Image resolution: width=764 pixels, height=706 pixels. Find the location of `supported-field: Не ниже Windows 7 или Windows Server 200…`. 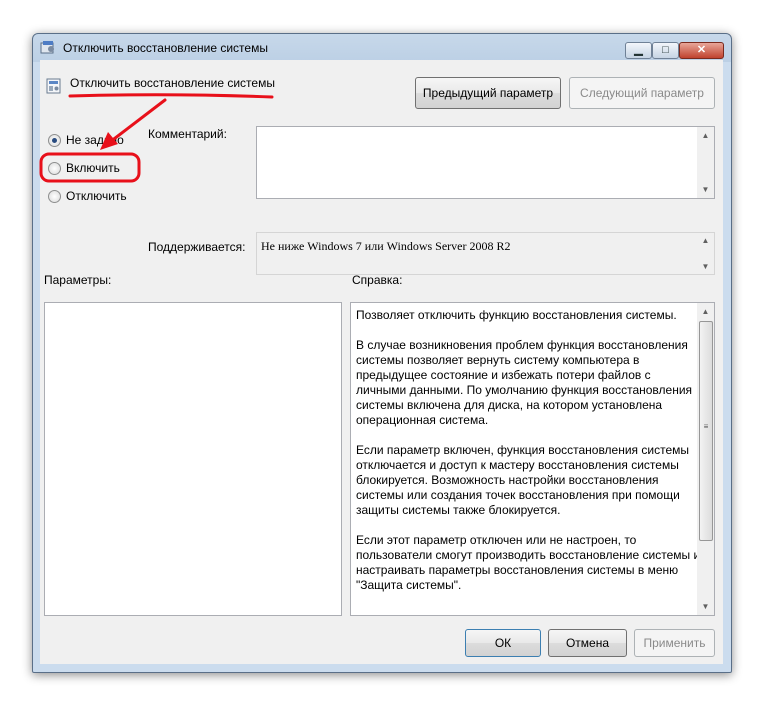

supported-field: Не ниже Windows 7 или Windows Server 200… is located at coordinates (485, 253).